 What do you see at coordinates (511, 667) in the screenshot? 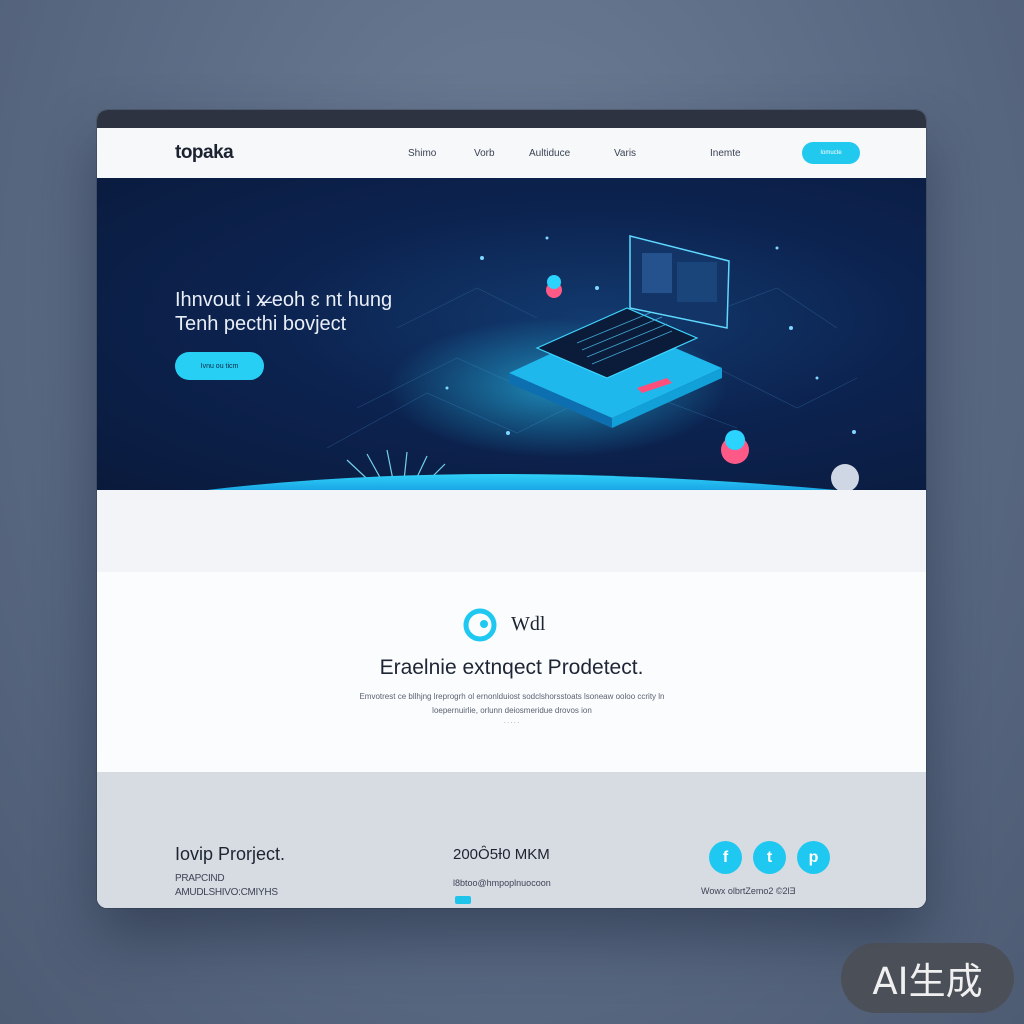
I see `content-title: Eraelnie extnqect Prodetect.` at bounding box center [511, 667].